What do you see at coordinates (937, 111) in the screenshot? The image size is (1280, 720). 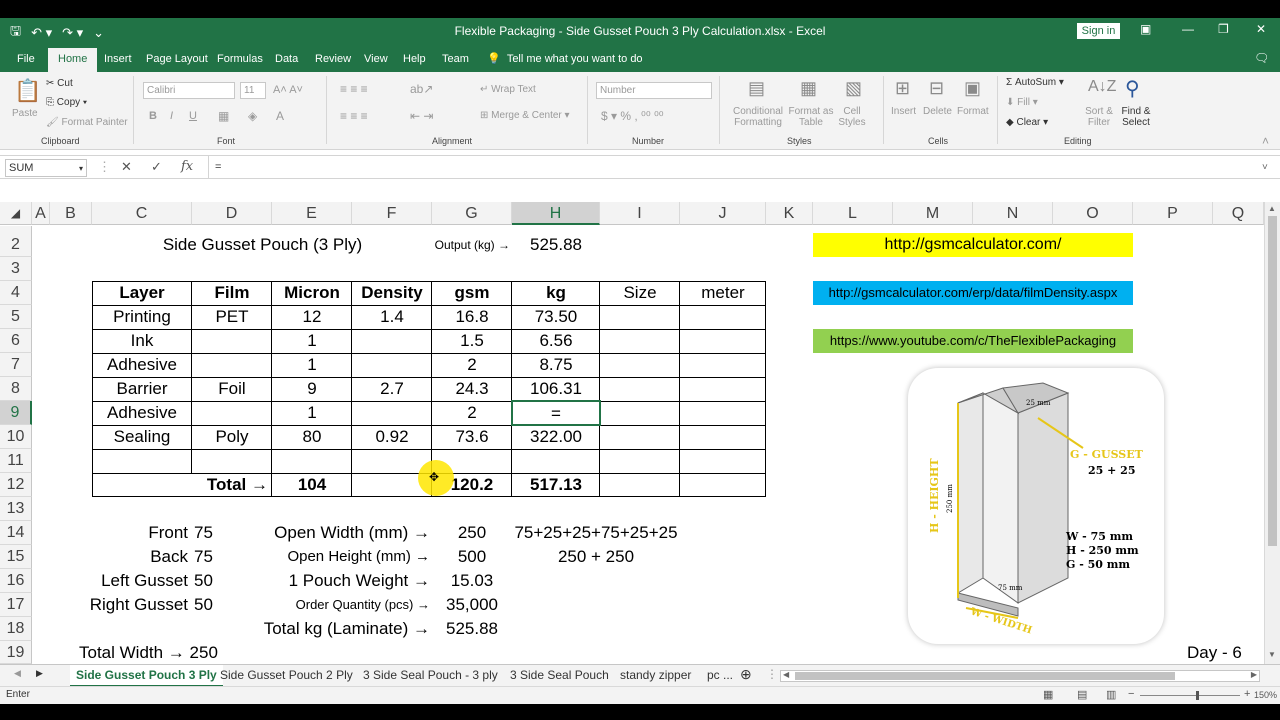 I see `delete-cells-button: Delete` at bounding box center [937, 111].